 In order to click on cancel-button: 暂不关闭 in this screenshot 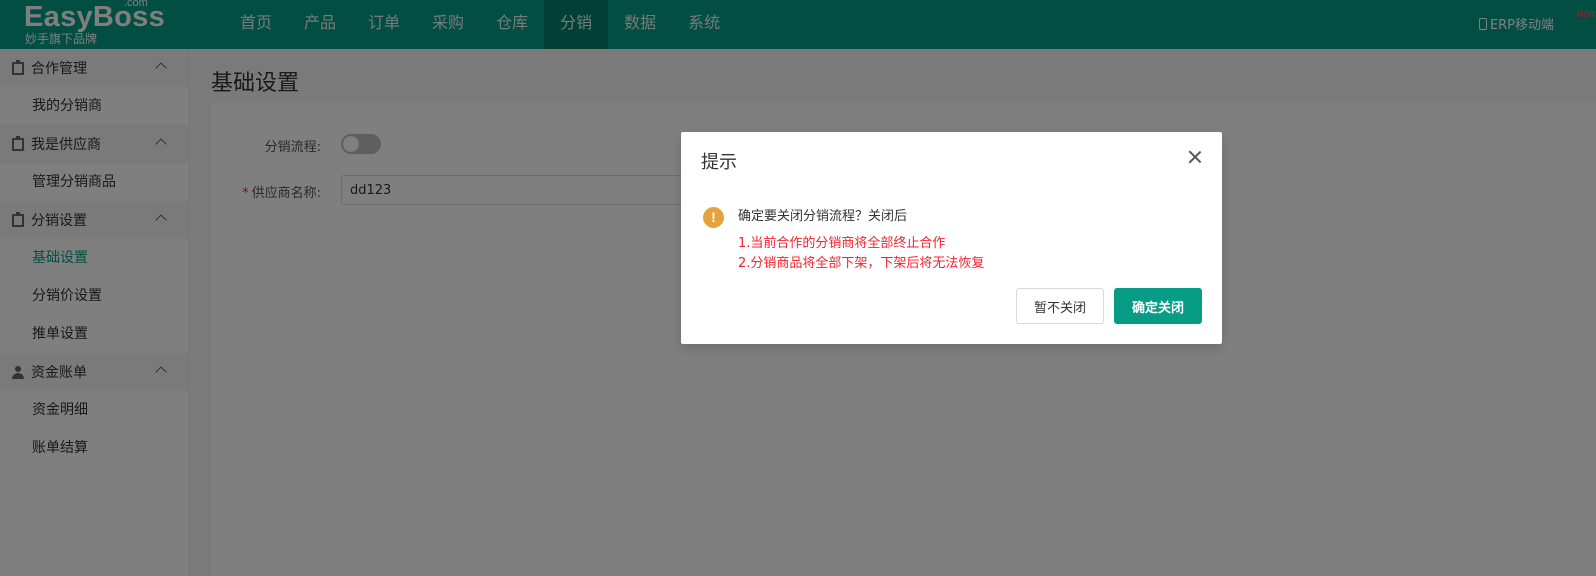, I will do `click(1060, 306)`.